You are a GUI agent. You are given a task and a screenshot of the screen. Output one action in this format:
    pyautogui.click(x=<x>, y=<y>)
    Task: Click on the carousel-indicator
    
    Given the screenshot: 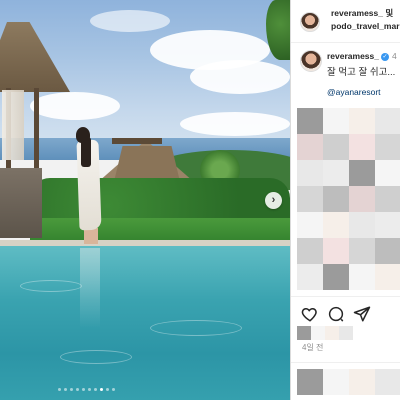 What is the action you would take?
    pyautogui.click(x=86, y=389)
    